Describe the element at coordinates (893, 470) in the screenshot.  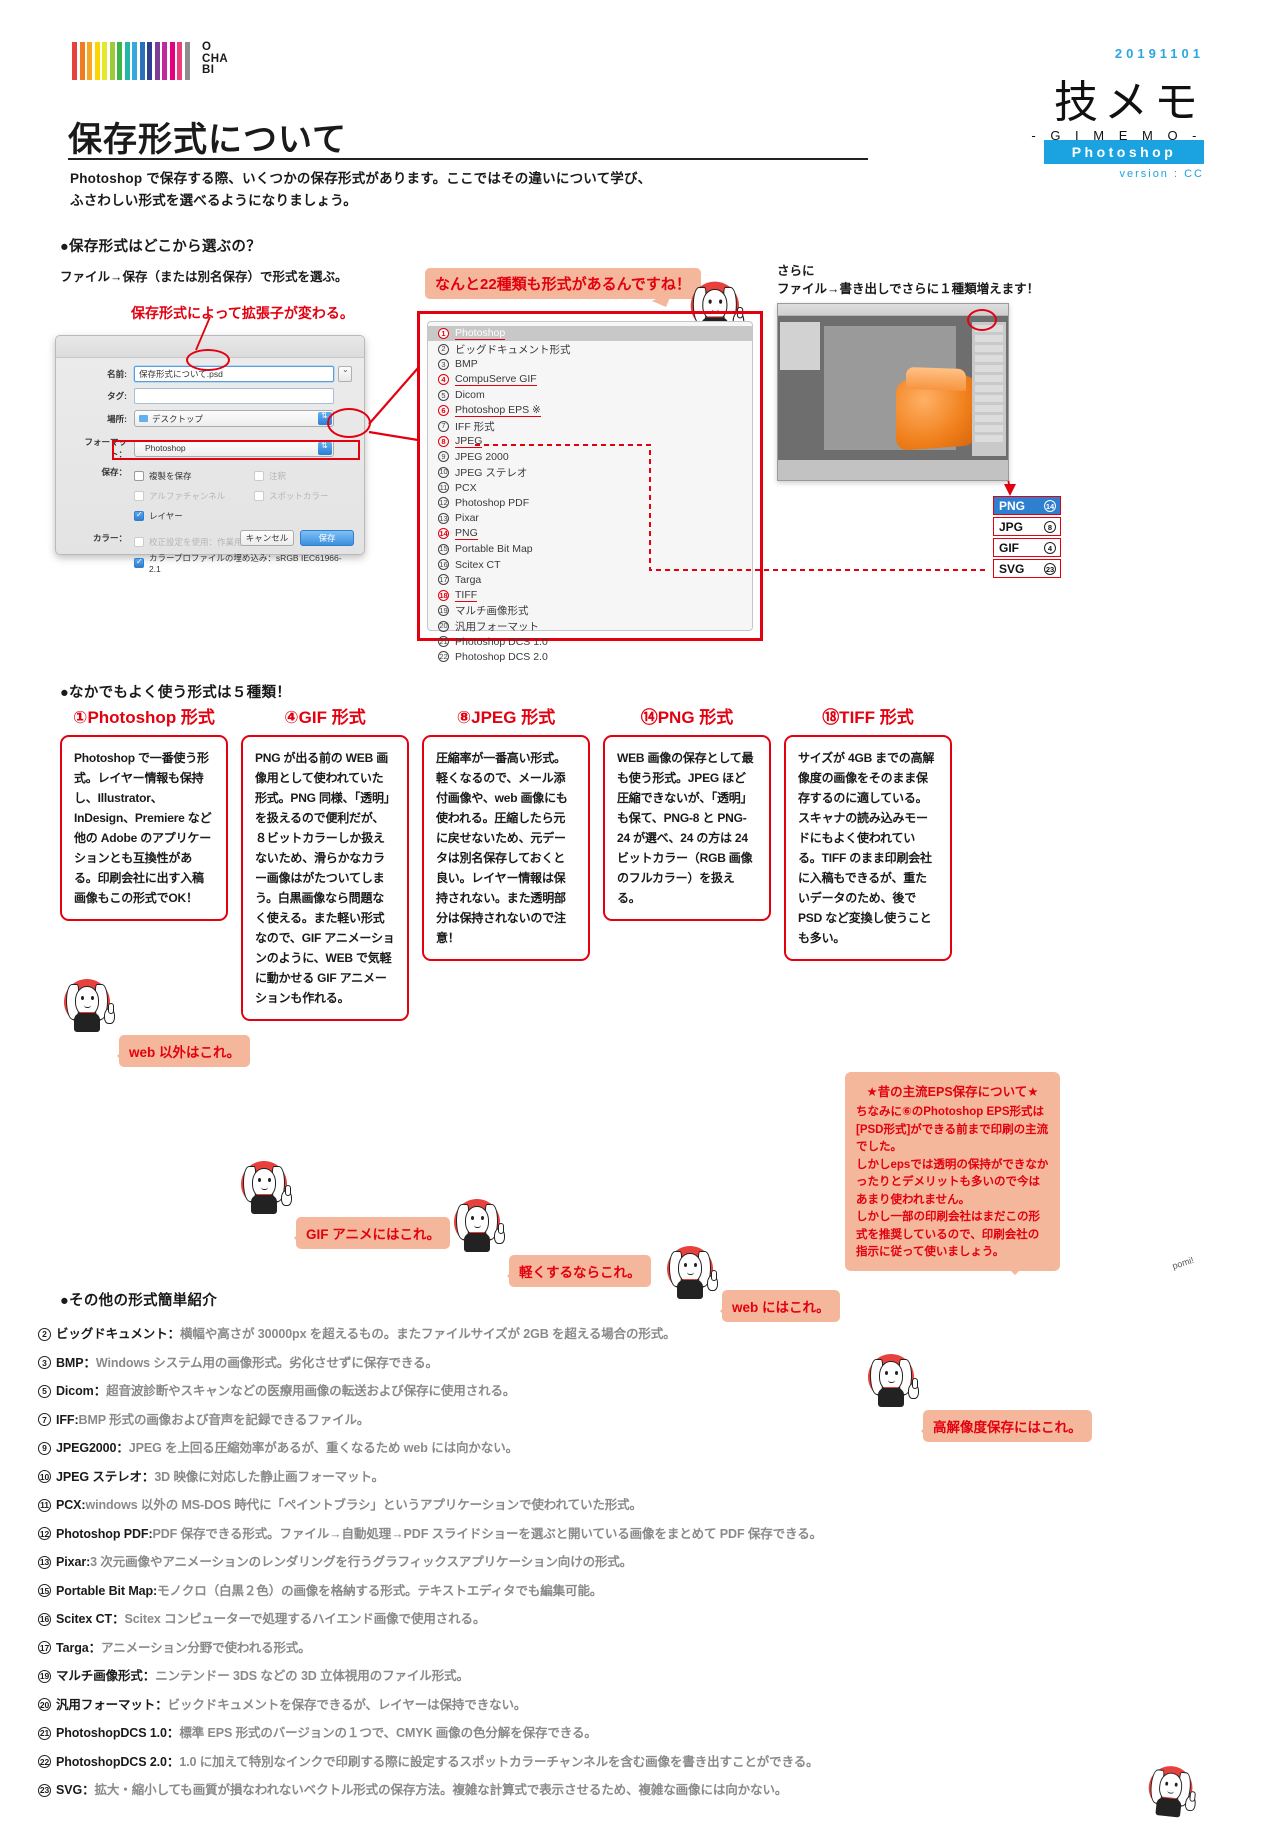
I see `screenshot-footer` at that location.